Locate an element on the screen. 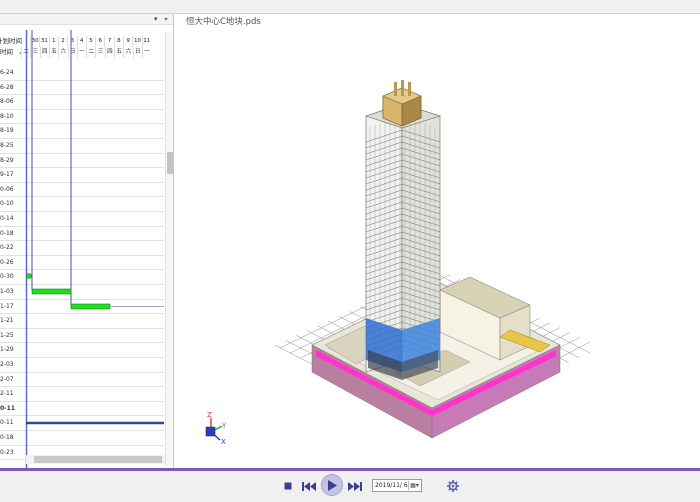 Image resolution: width=700 pixels, height=502 pixels. skip-back-button is located at coordinates (309, 486).